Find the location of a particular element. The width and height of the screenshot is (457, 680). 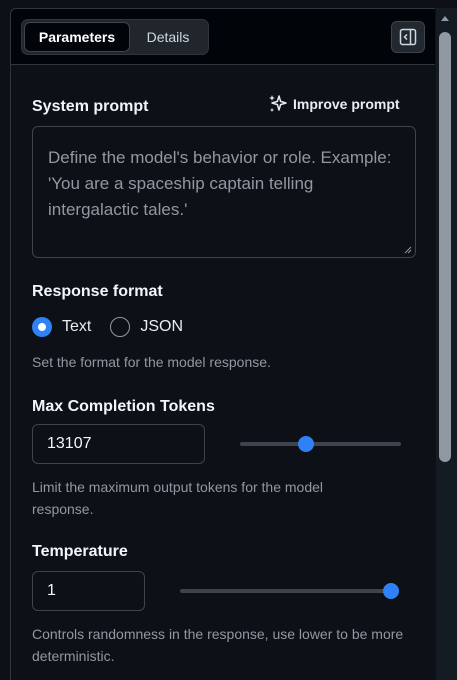

sidebar-collapse-icon is located at coordinates (408, 37).